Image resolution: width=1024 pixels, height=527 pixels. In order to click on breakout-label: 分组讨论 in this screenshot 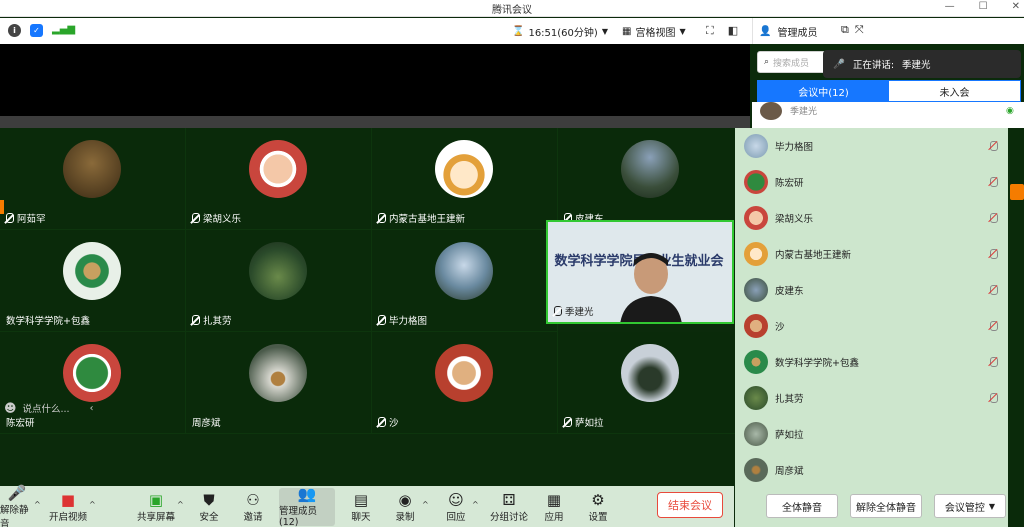, I will do `click(508, 517)`.